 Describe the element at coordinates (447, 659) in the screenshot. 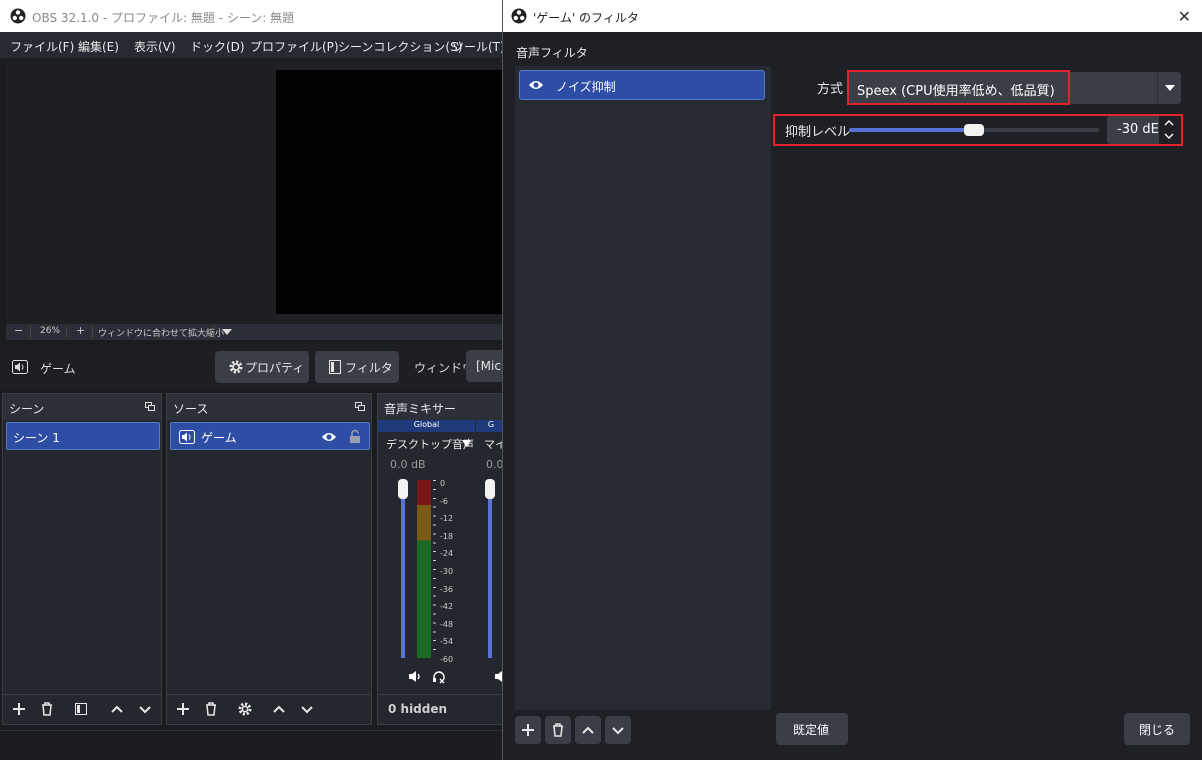

I see `meter-scale-label: -60` at that location.